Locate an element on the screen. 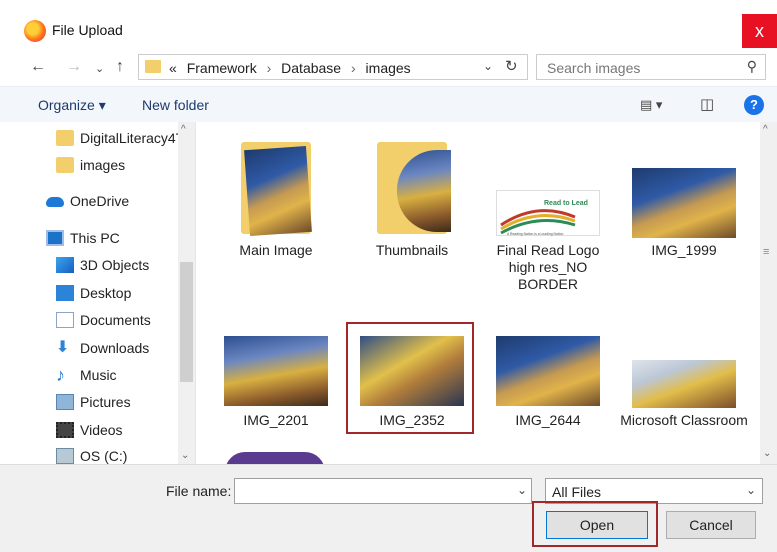  file-tile-img-2201: IMG_2201 is located at coordinates (276, 390).